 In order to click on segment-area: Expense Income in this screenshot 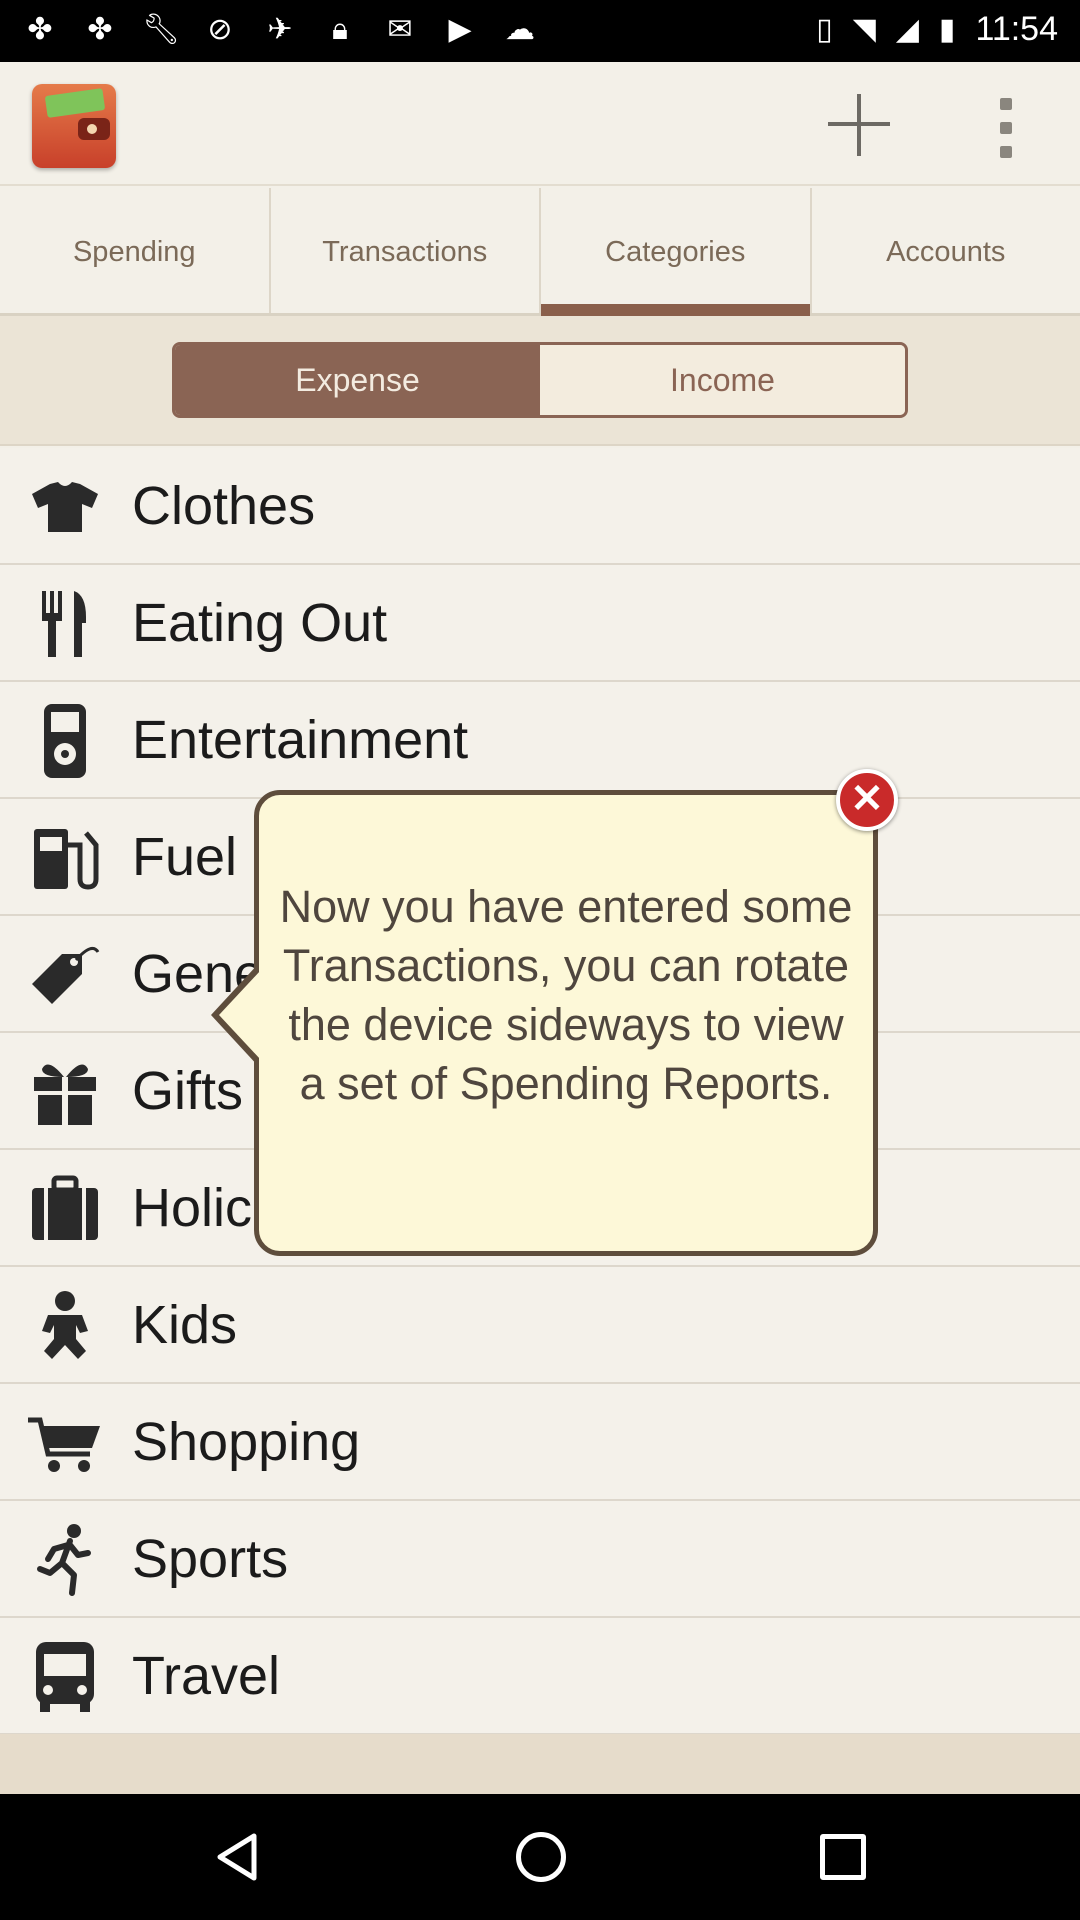, I will do `click(540, 381)`.